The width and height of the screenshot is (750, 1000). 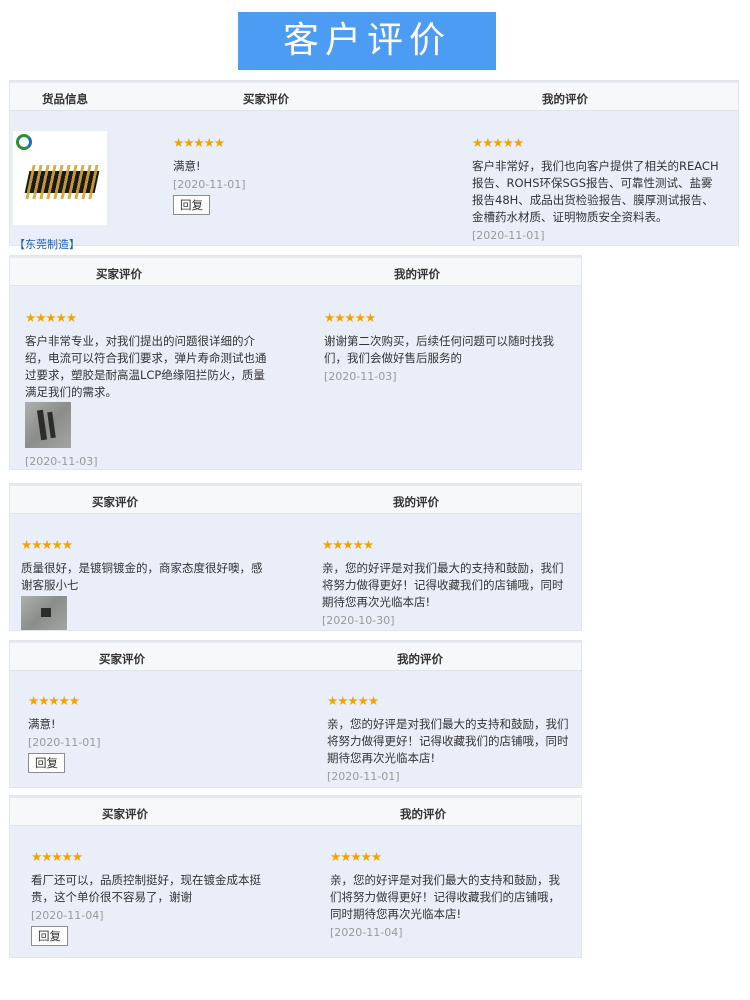 What do you see at coordinates (142, 576) in the screenshot?
I see `buyer-review-text: 质量很好，是镀铜镀金的，商家态度很好噢，感谢客服小七` at bounding box center [142, 576].